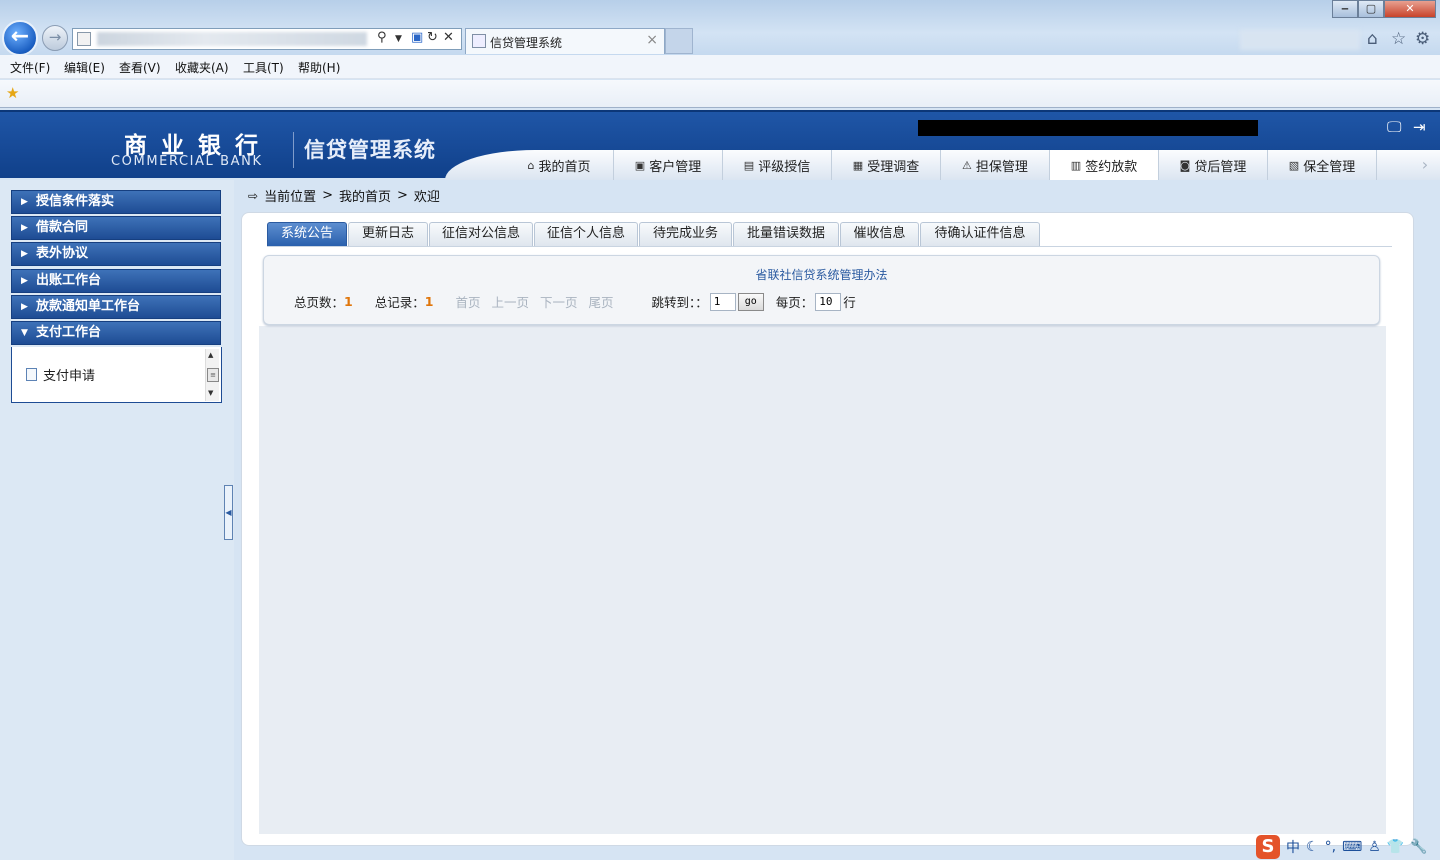 Image resolution: width=1440 pixels, height=860 pixels. Describe the element at coordinates (467, 301) in the screenshot. I see `first-page-link: 首页` at that location.